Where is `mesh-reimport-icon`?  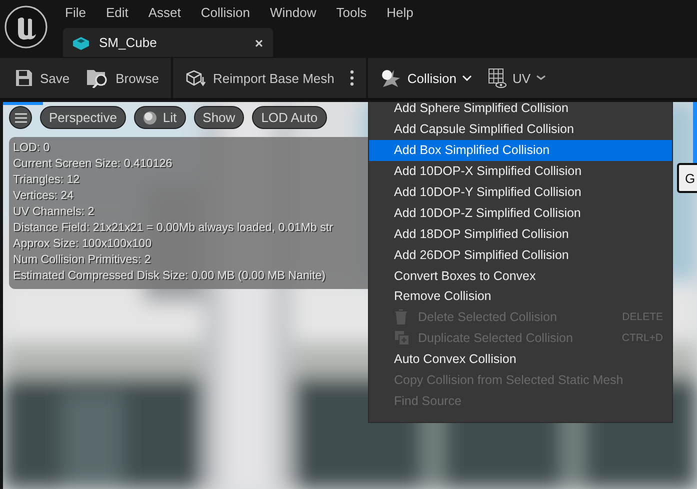
mesh-reimport-icon is located at coordinates (196, 78).